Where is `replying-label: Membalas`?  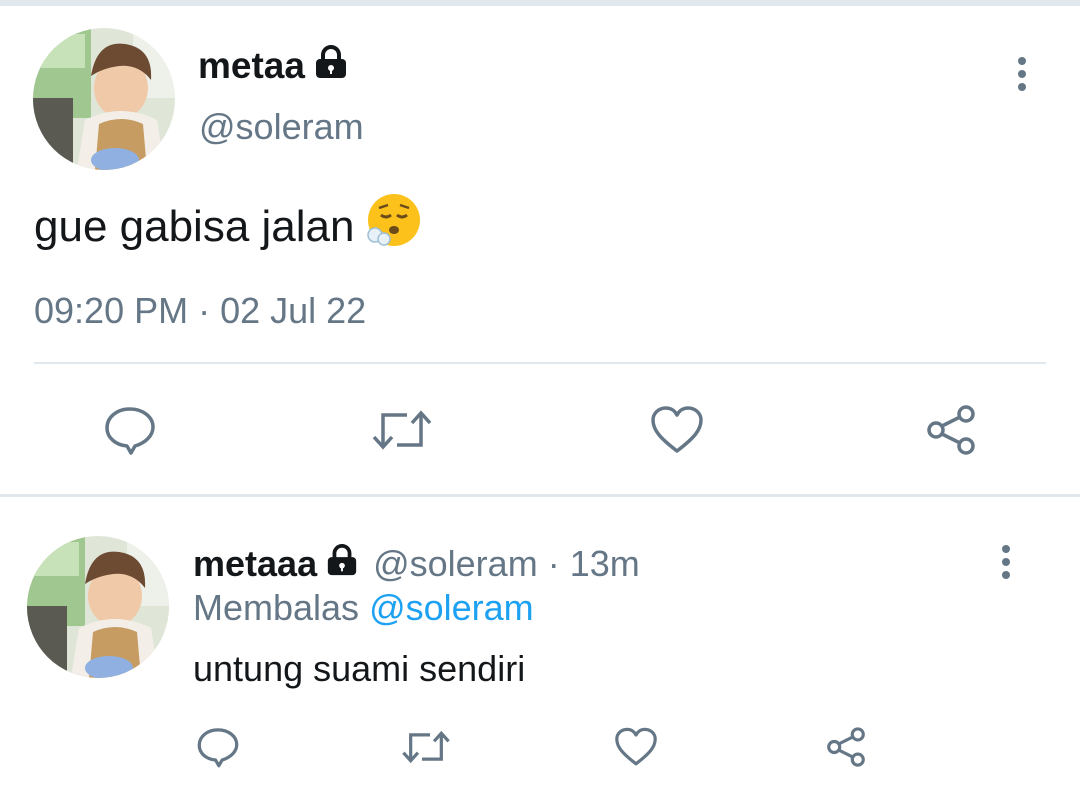 replying-label: Membalas is located at coordinates (276, 607).